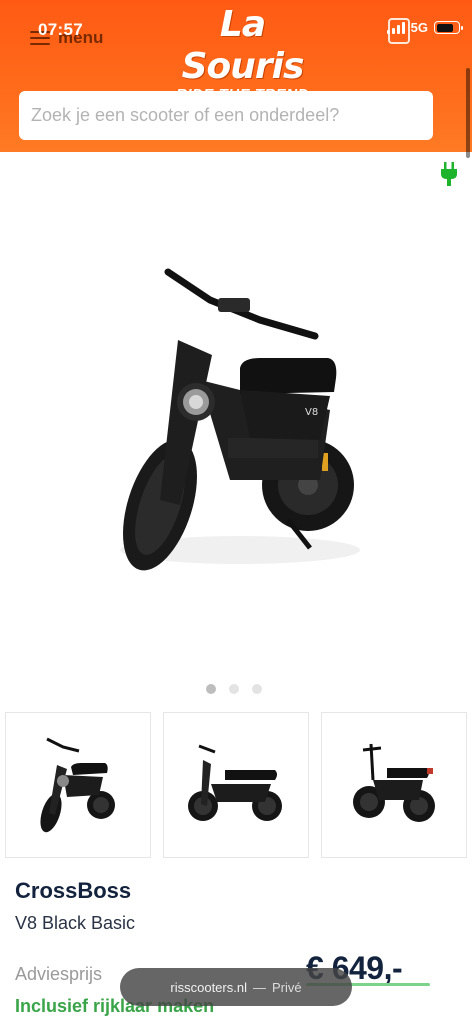 This screenshot has height=1024, width=472. Describe the element at coordinates (395, 27) in the screenshot. I see `signal-icon` at that location.